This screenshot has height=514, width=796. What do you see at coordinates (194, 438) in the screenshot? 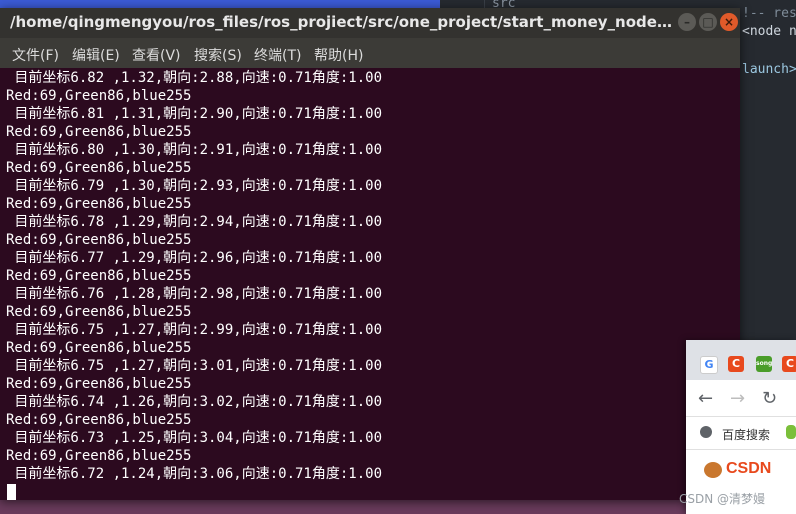
I see `terminal-line: 目前坐标6.73 ,1.25,朝向:3.04,向速:0.71角度:1.00` at bounding box center [194, 438].